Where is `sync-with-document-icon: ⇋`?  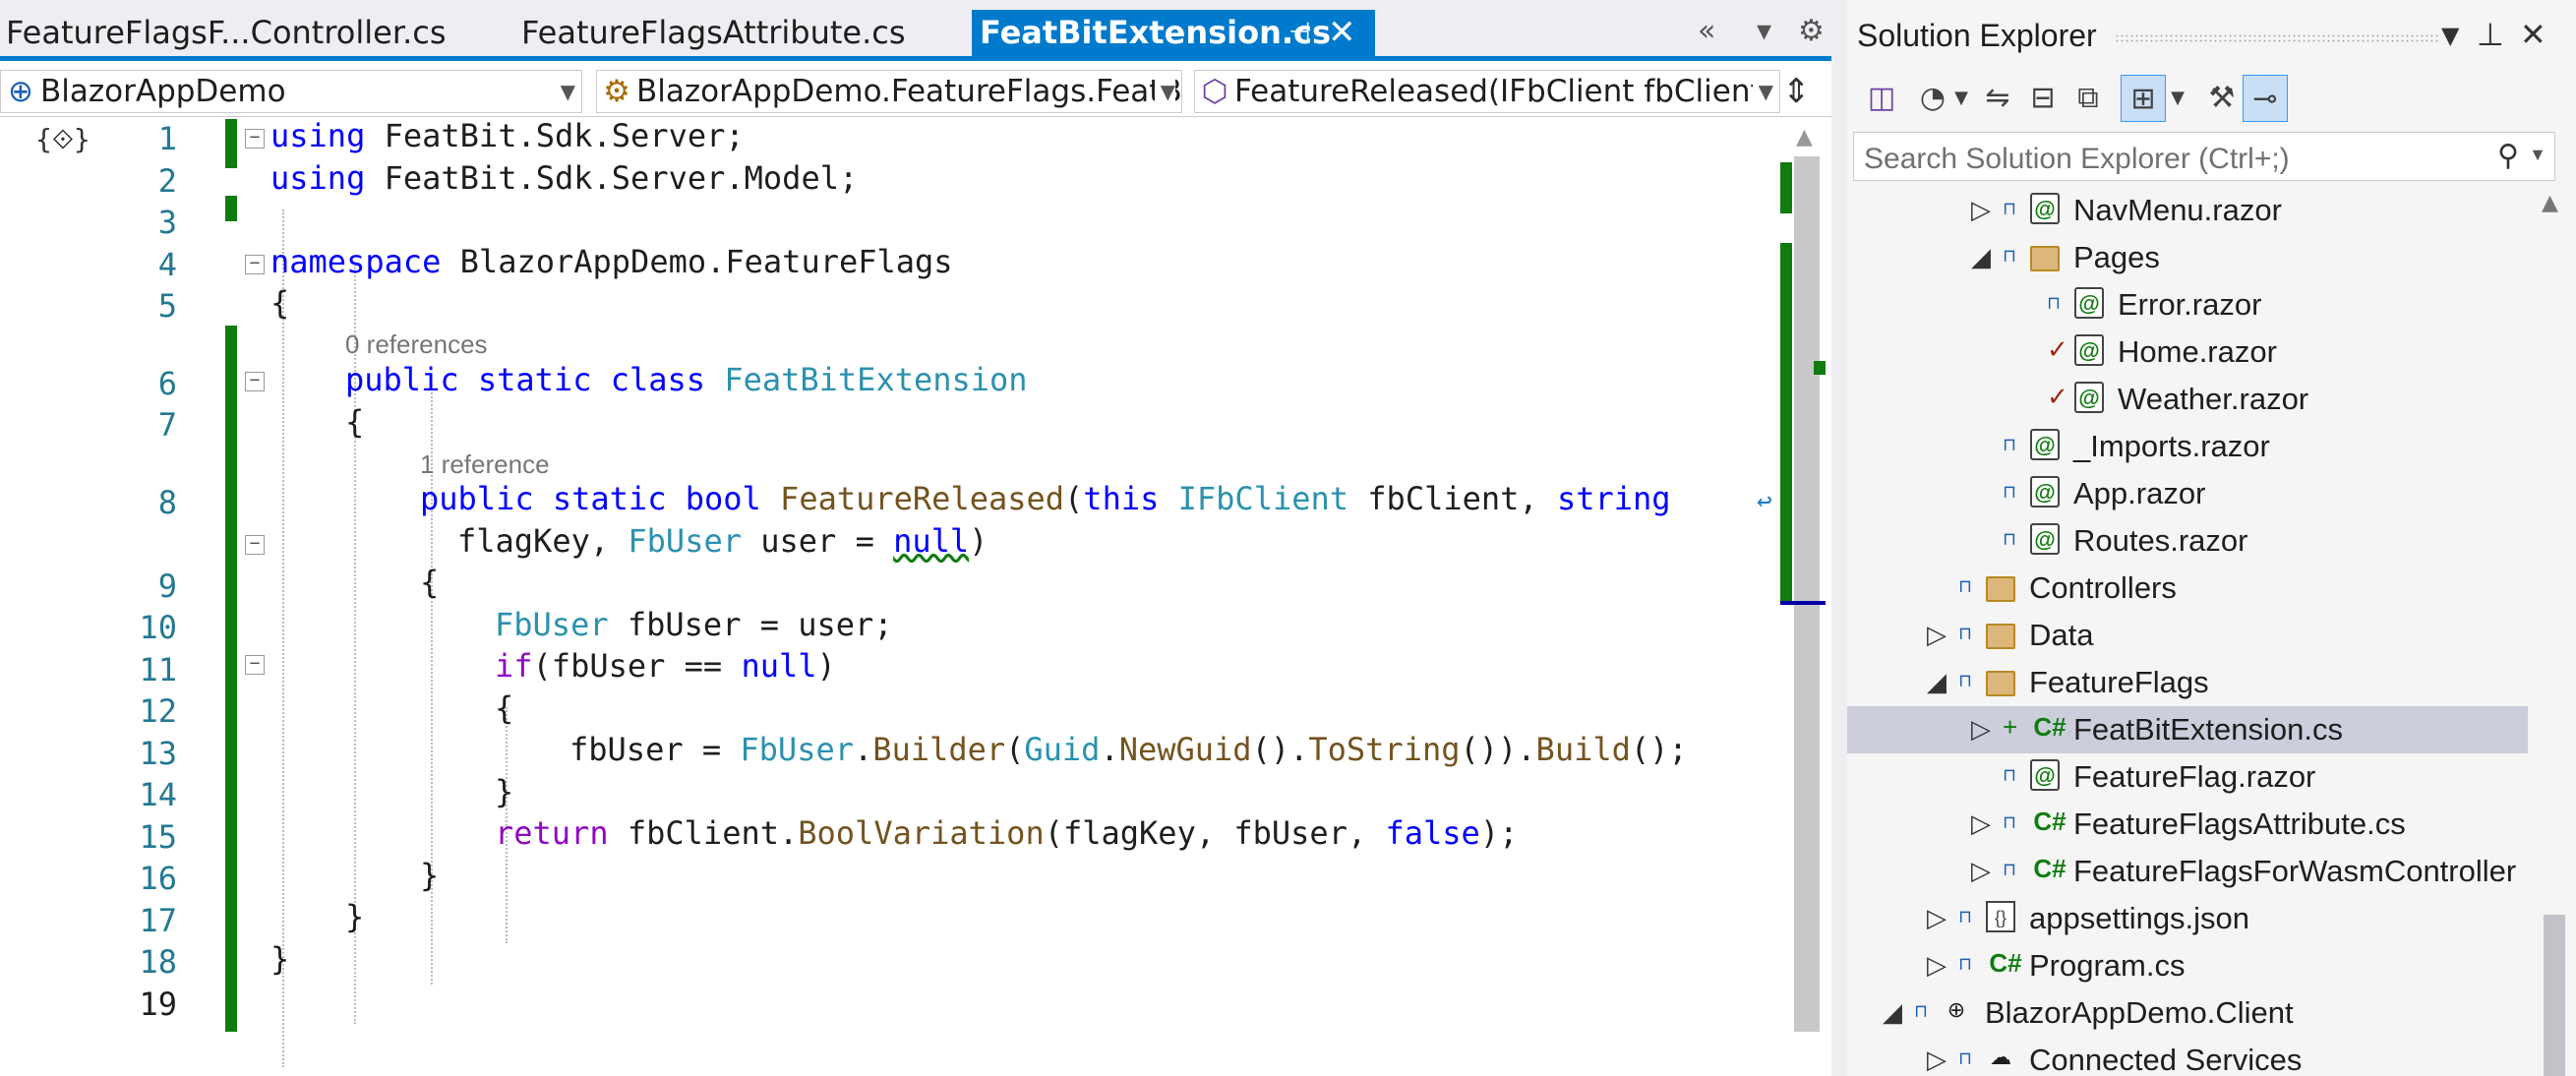 sync-with-document-icon: ⇋ is located at coordinates (1997, 98).